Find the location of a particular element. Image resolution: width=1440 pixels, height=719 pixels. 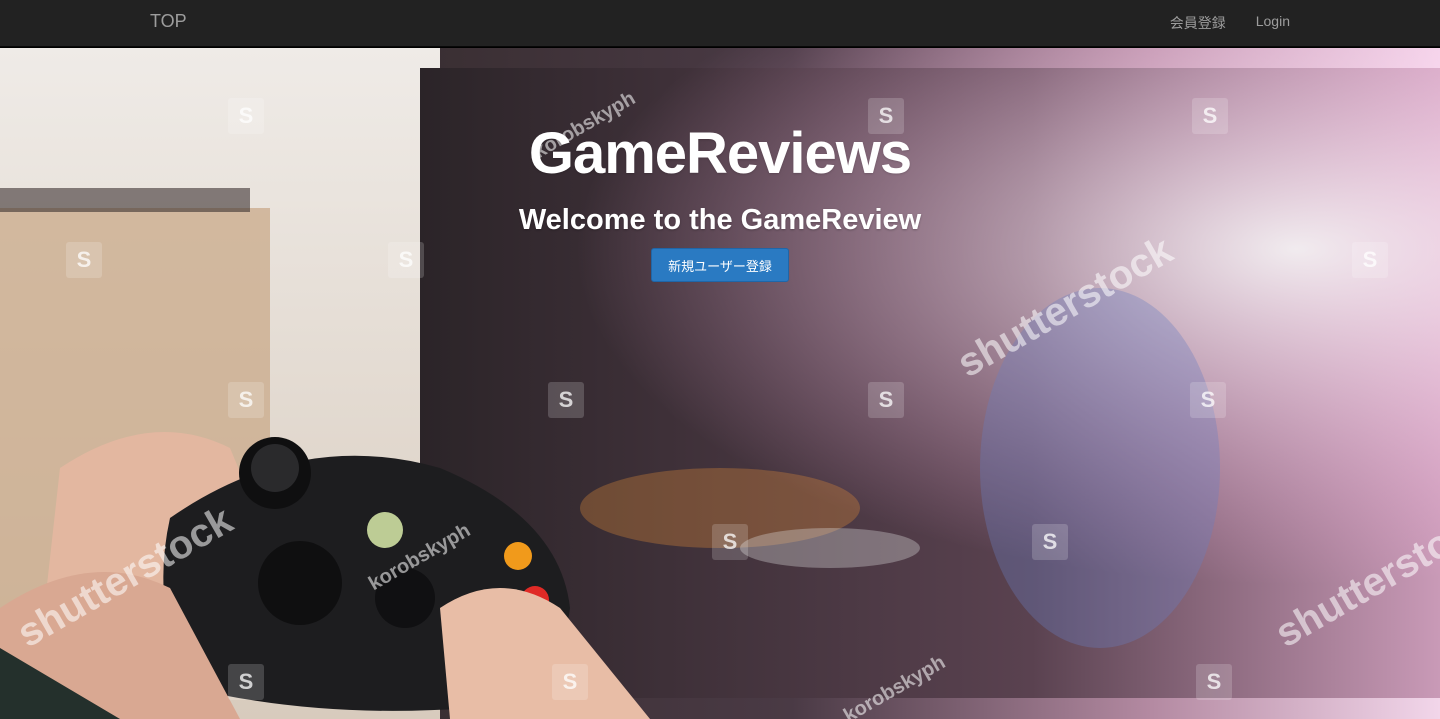

hero-title: GameReviews is located at coordinates (720, 153).